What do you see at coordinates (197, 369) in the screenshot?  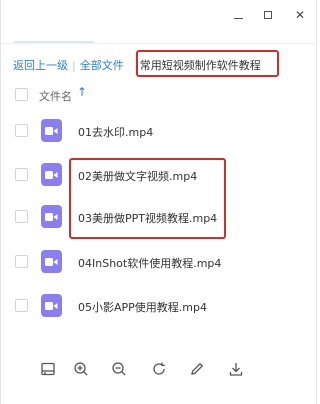 I see `edit-icon` at bounding box center [197, 369].